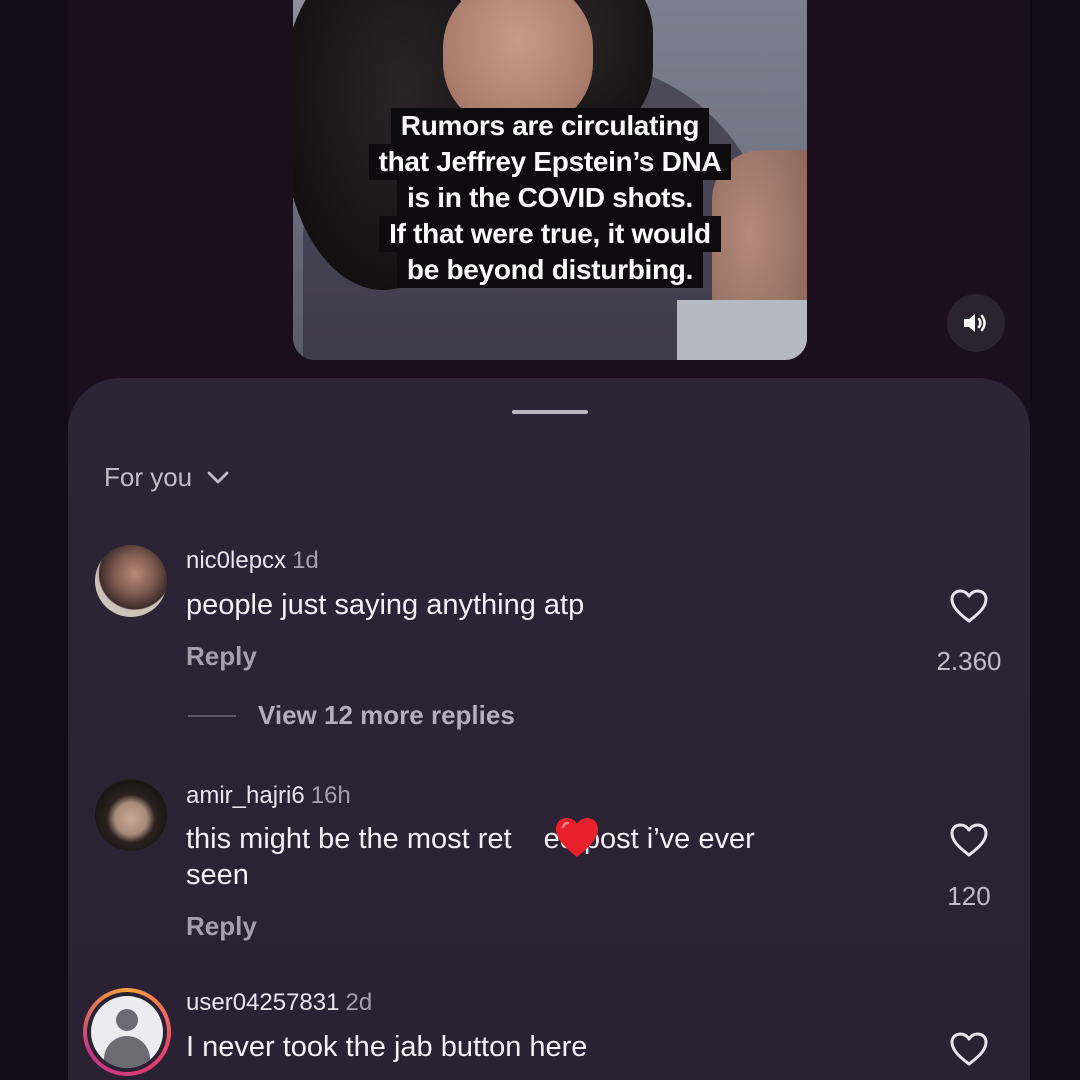 Image resolution: width=1080 pixels, height=1080 pixels. I want to click on caption-line: is in the COVID shots., so click(550, 198).